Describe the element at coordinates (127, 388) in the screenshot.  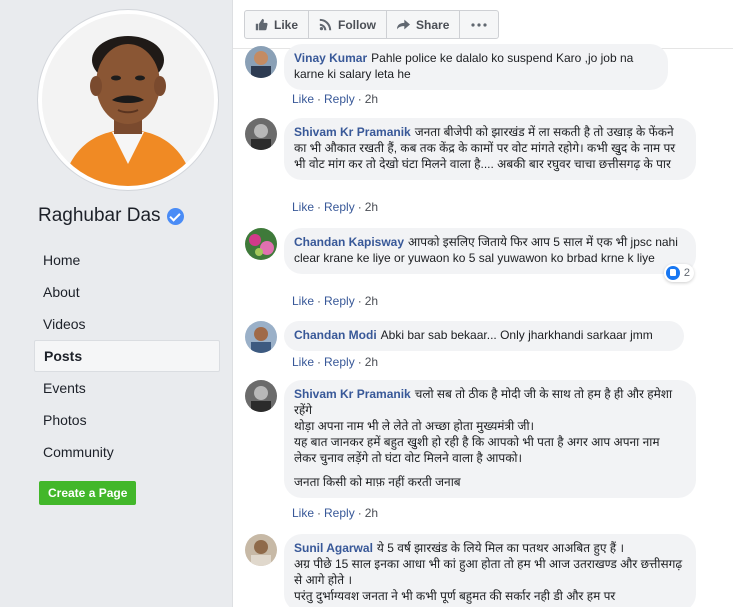
I see `nav-events: Events` at that location.